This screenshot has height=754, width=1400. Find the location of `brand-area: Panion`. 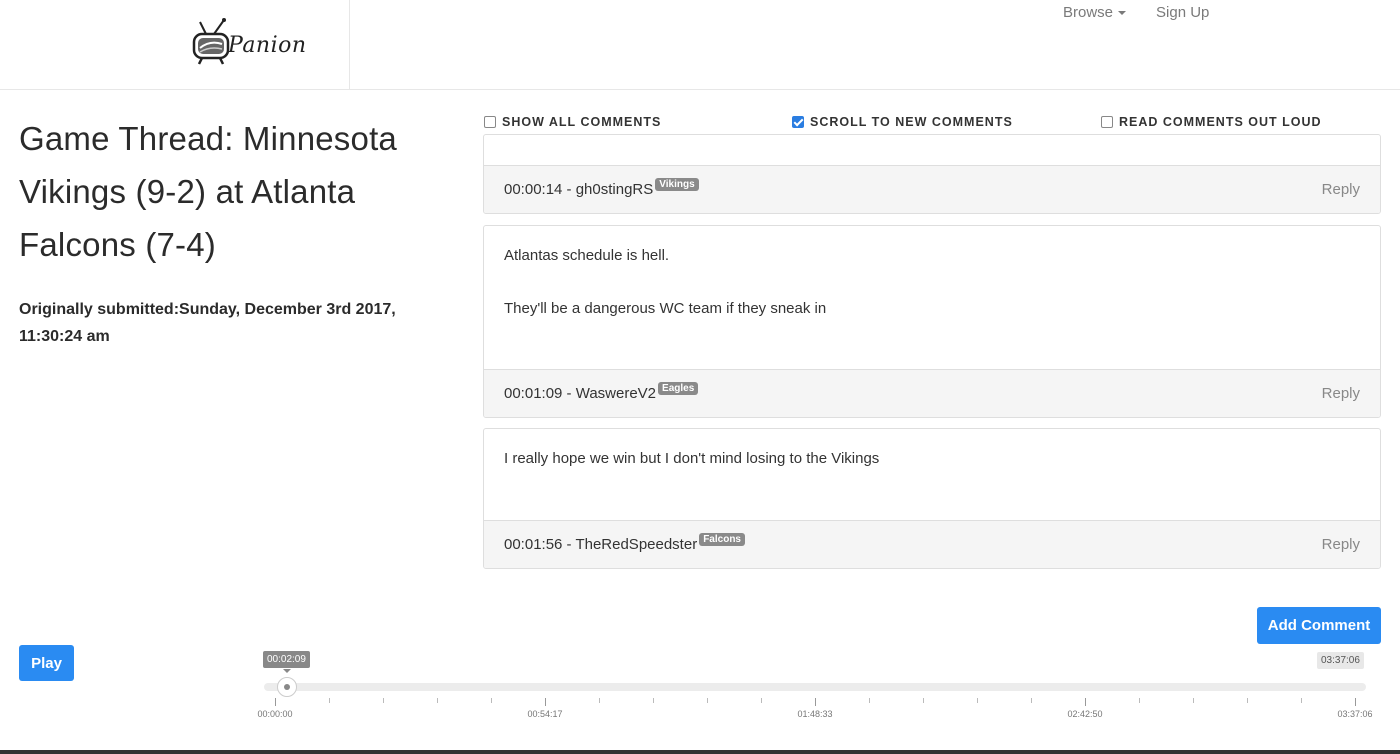

brand-area: Panion is located at coordinates (175, 44).